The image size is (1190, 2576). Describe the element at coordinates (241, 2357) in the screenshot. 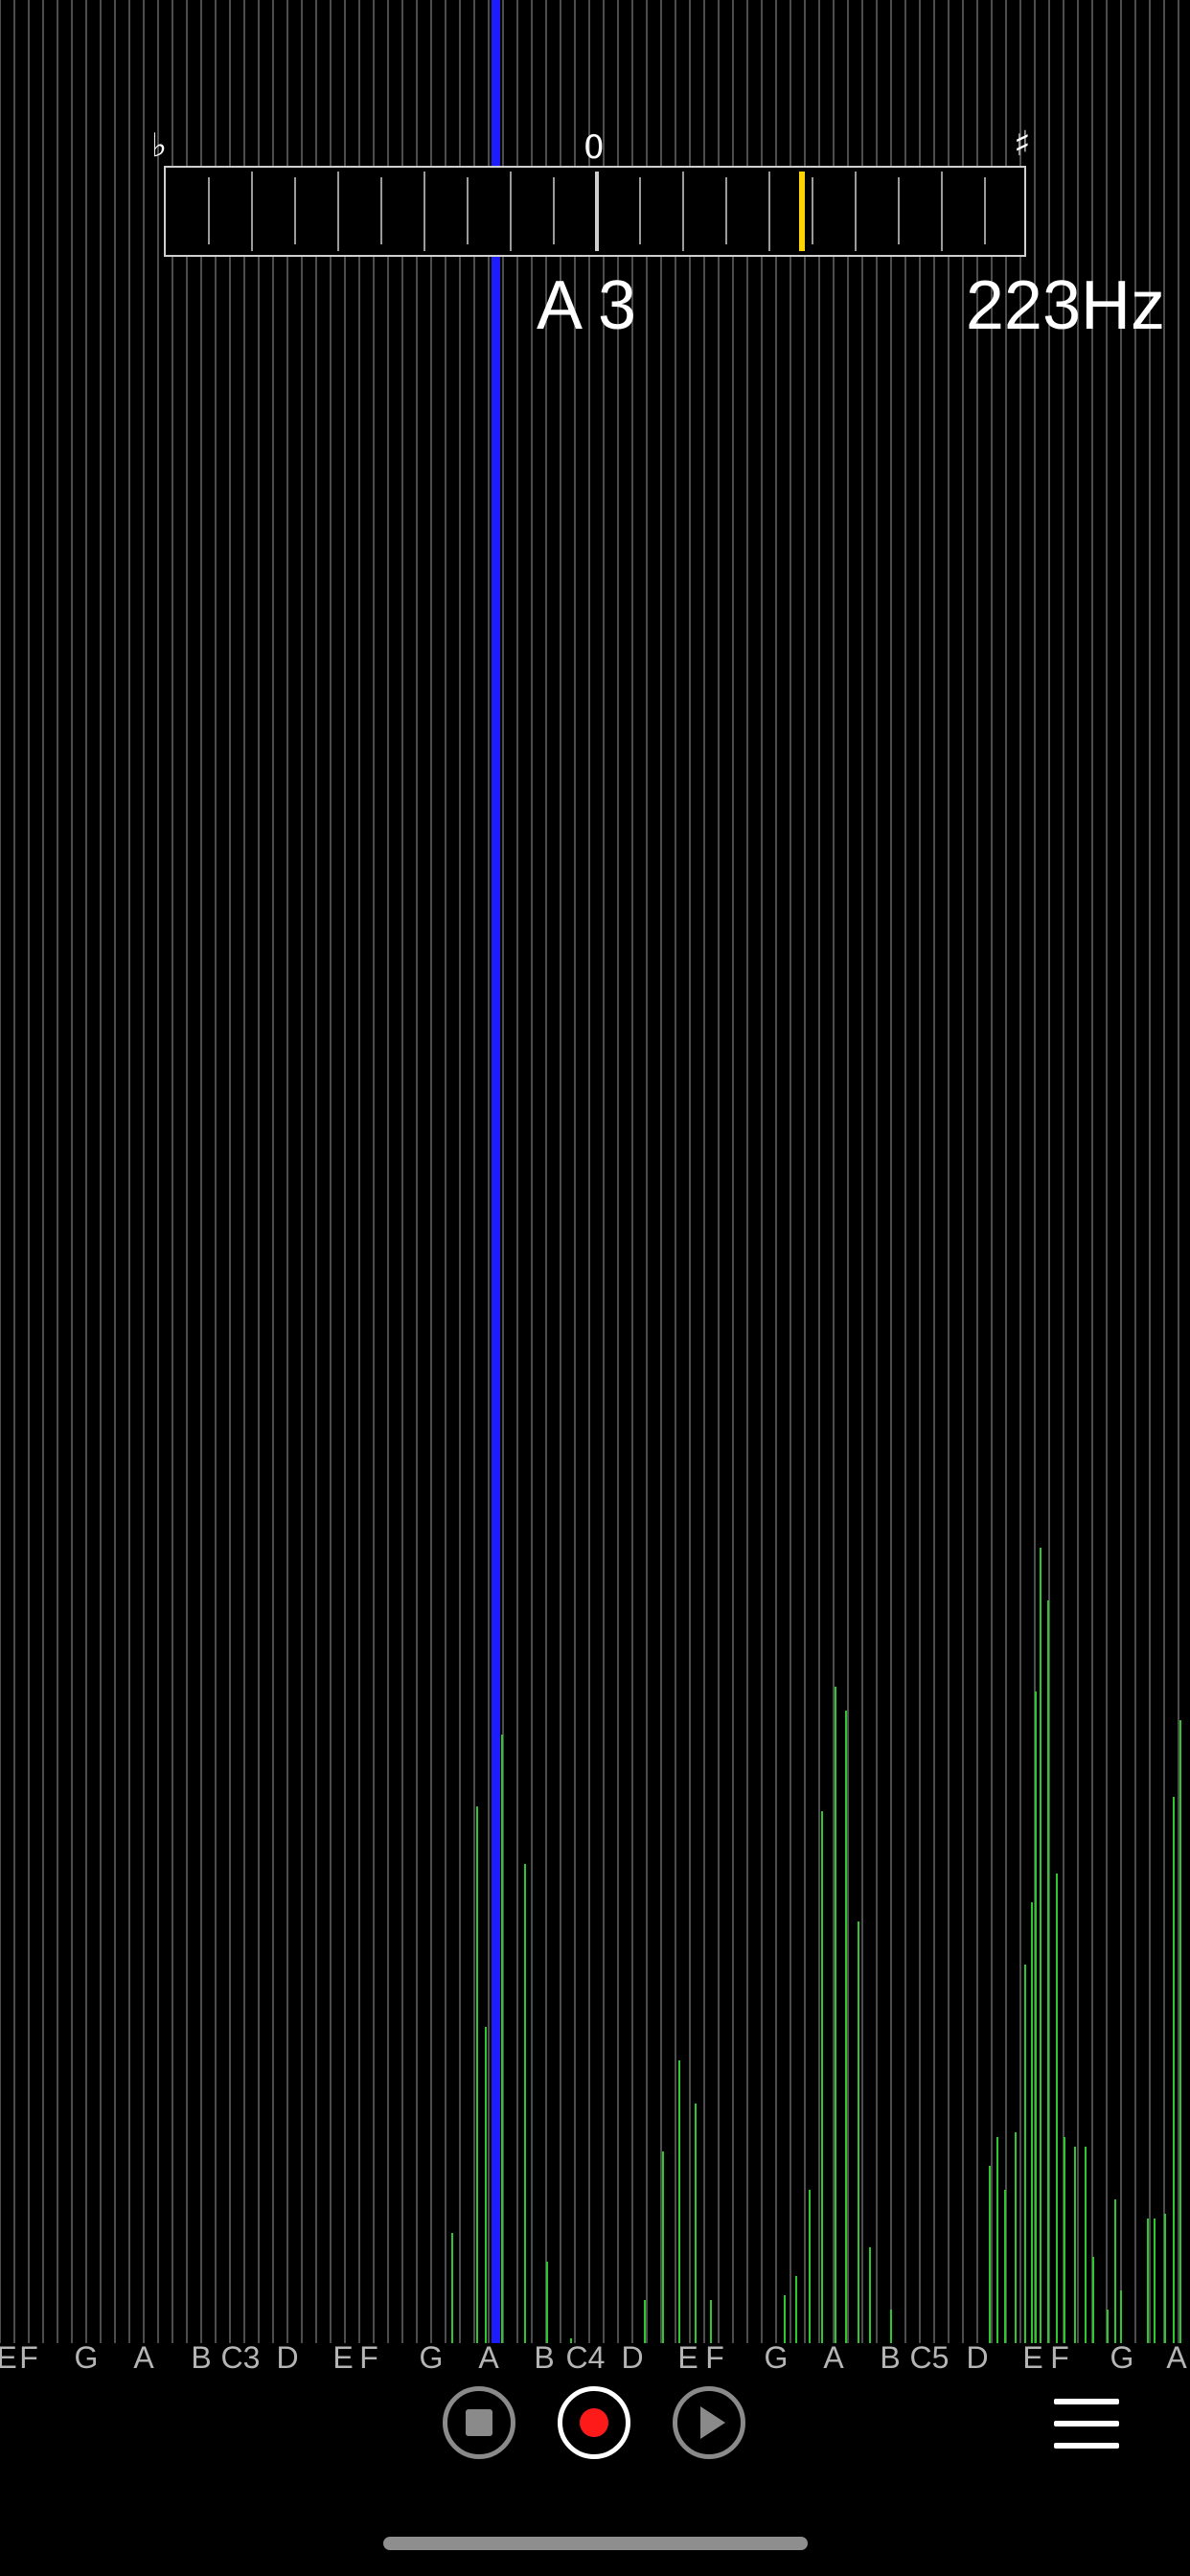

I see `note-axis-label: C3` at that location.